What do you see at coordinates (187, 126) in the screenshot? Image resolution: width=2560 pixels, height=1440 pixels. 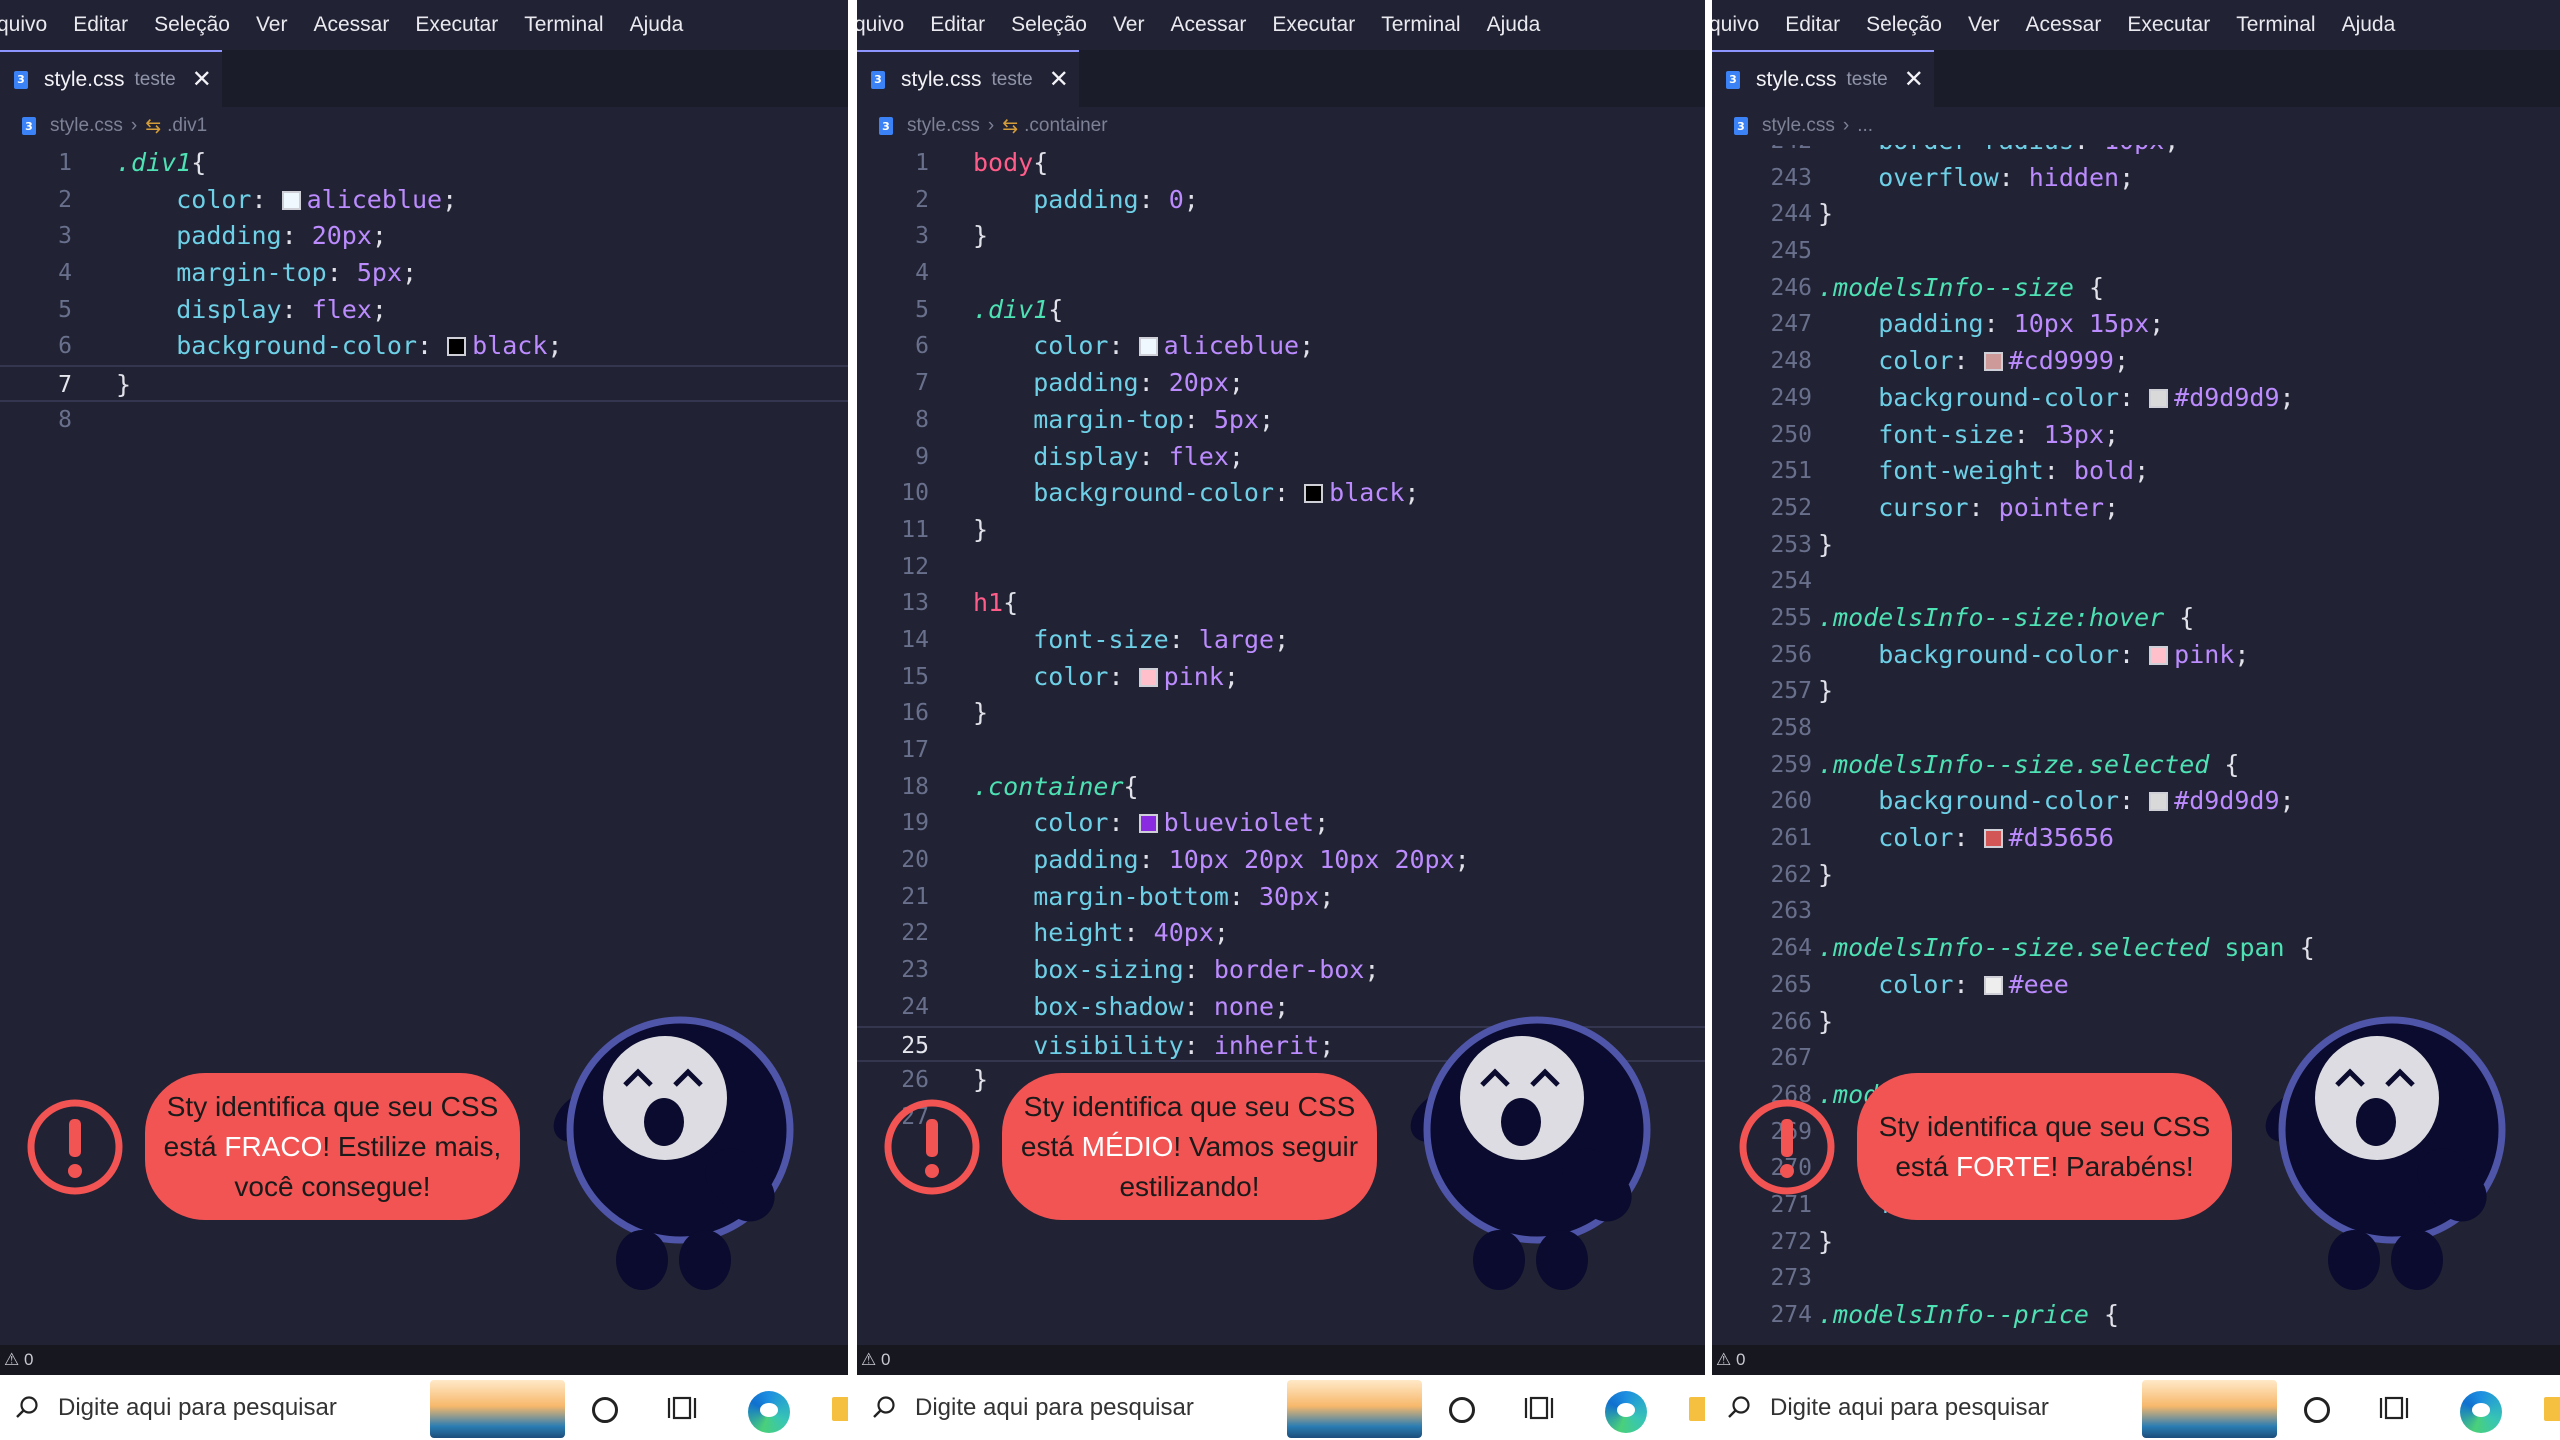 I see `breadcrumb-symbol: .div1` at bounding box center [187, 126].